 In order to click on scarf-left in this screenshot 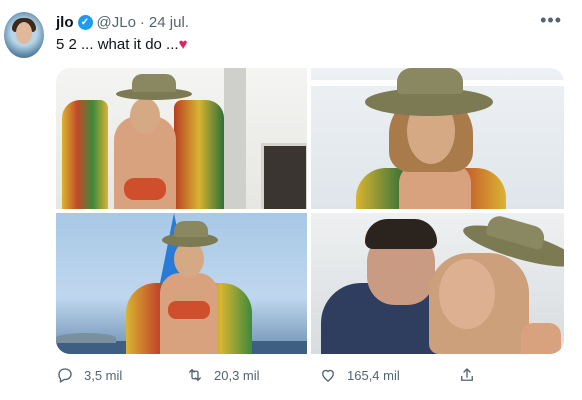, I will do `click(85, 154)`.